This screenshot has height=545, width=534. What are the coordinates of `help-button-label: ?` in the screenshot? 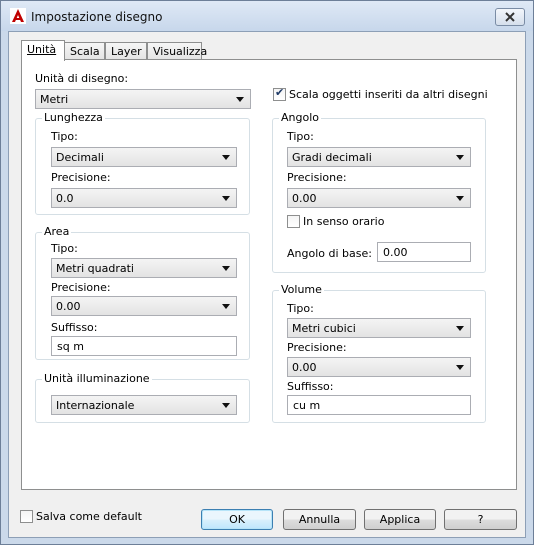 It's located at (480, 519).